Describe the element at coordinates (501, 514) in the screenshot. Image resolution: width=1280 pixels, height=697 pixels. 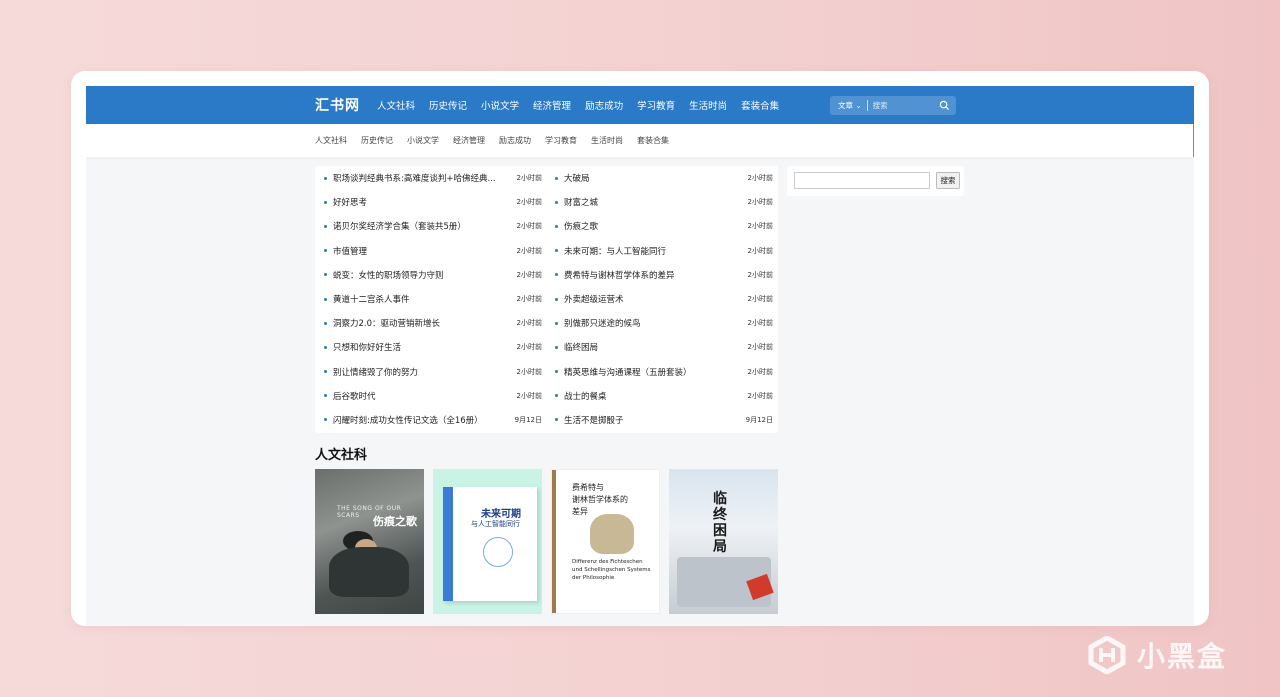
I see `cover-title: 未来可期` at that location.